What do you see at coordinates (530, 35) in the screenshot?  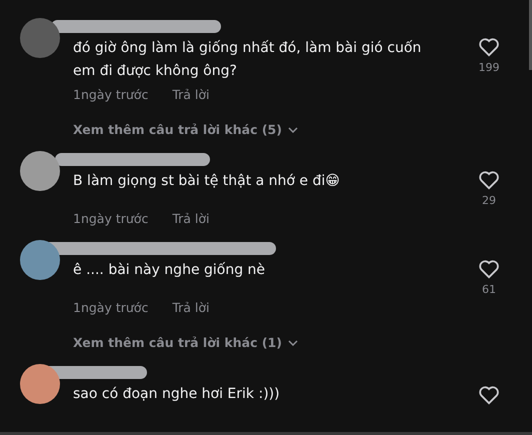 I see `scrollbar` at bounding box center [530, 35].